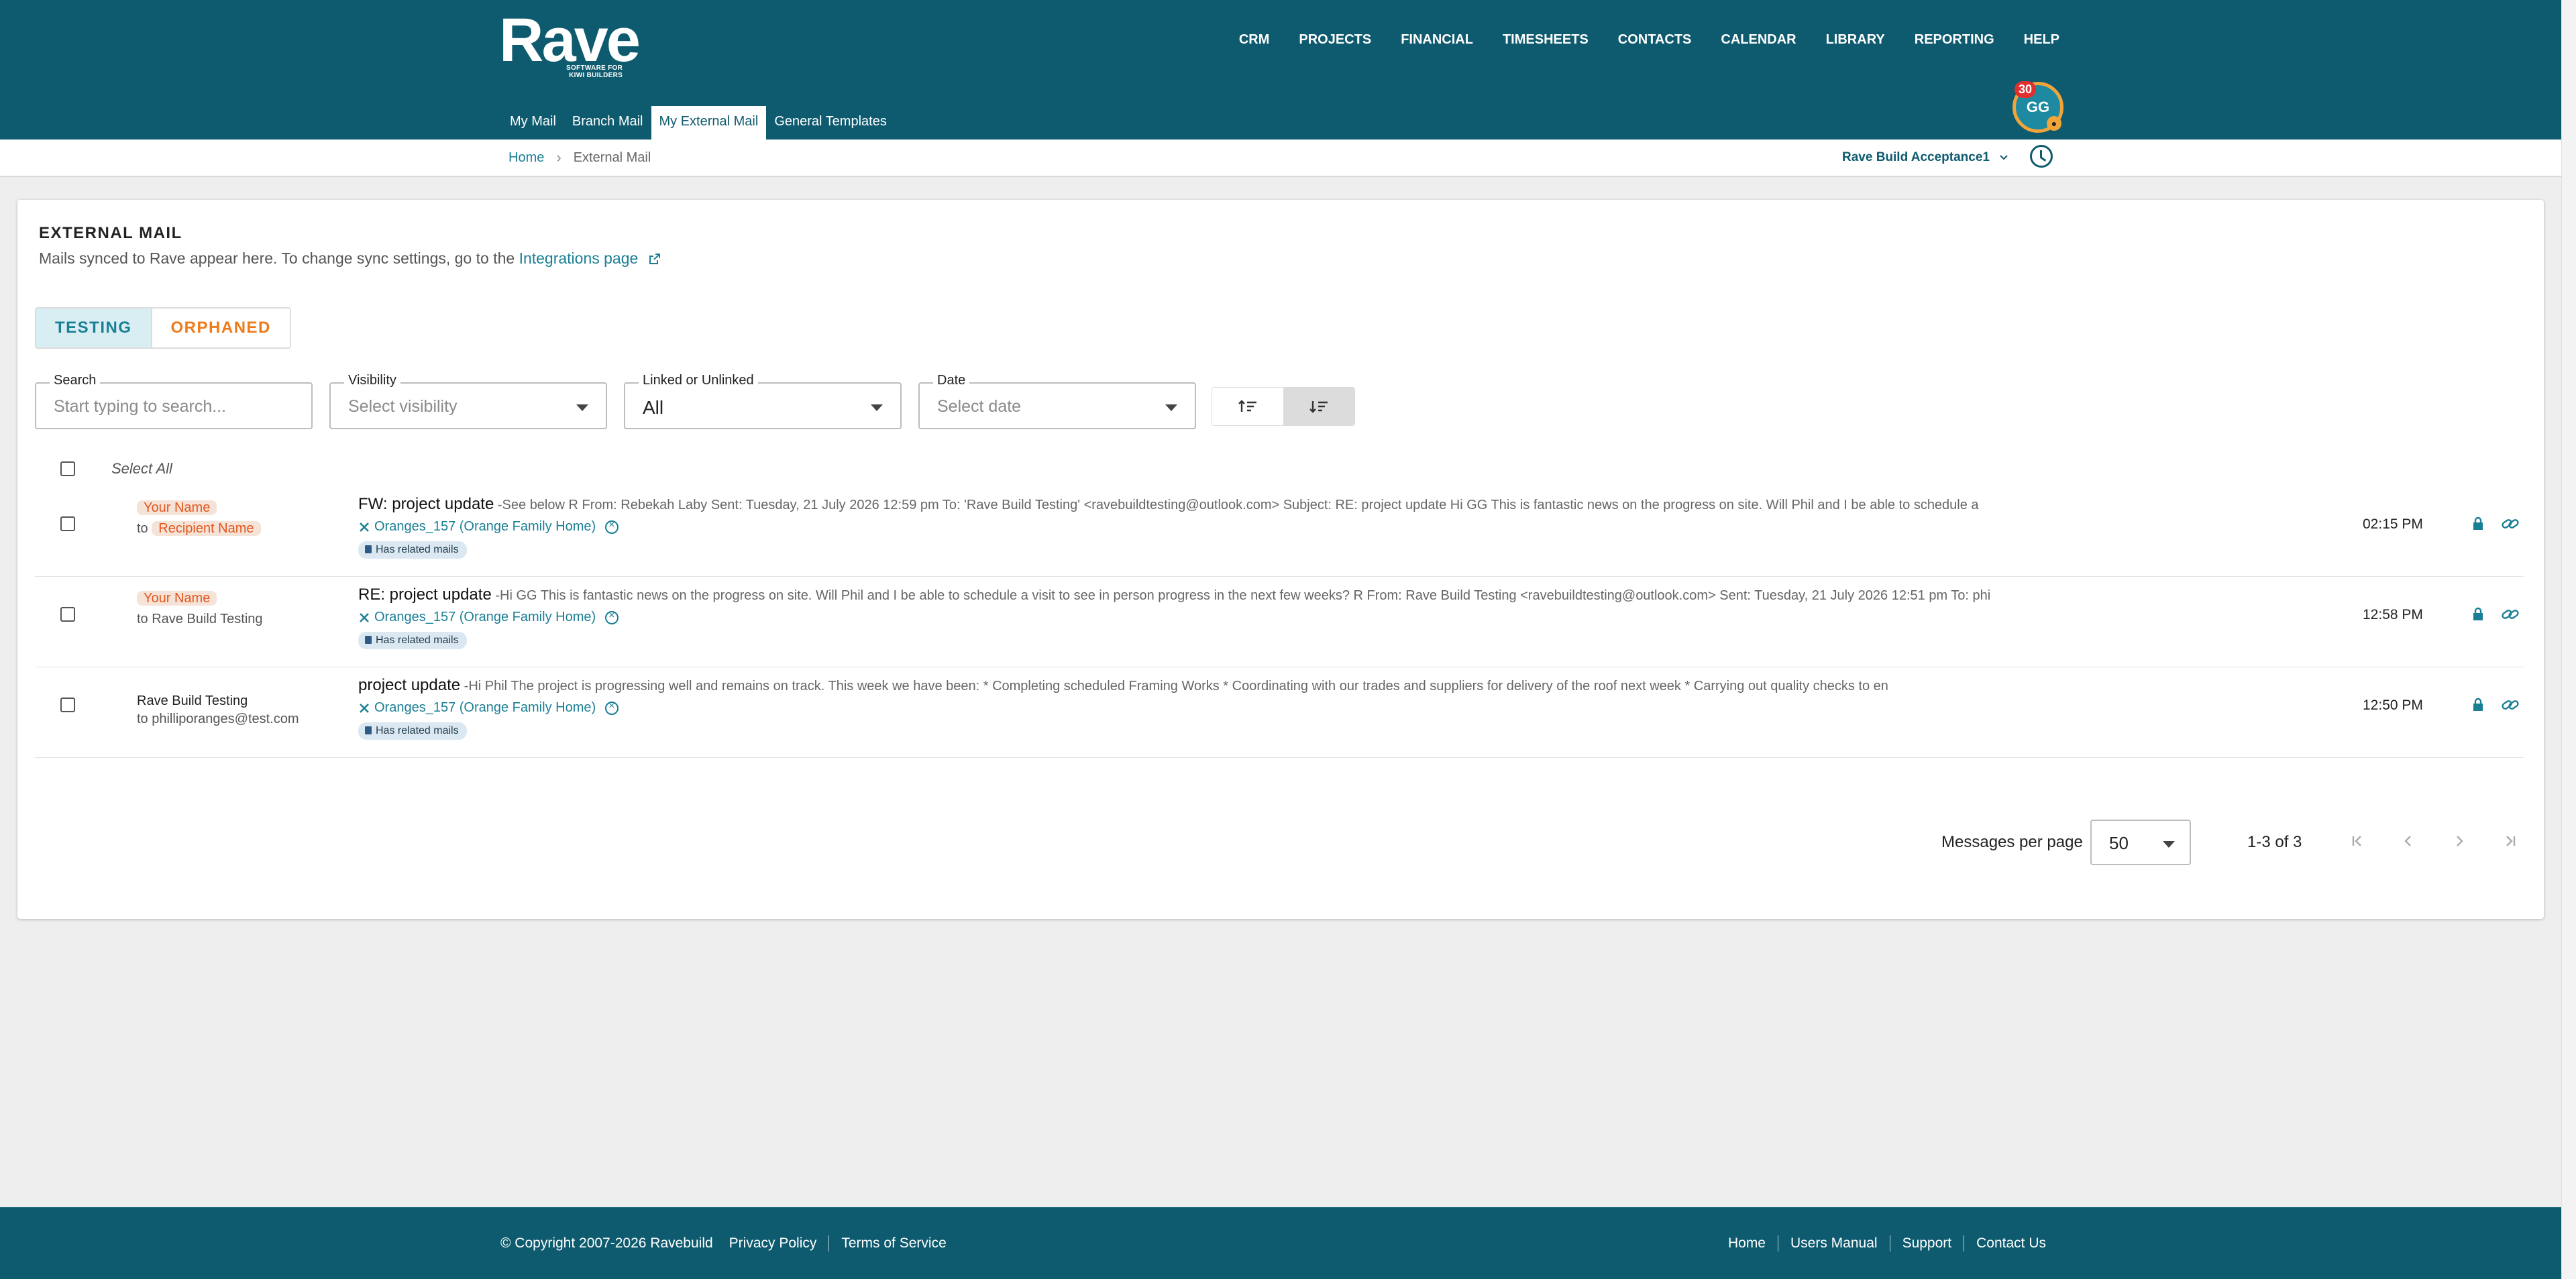 The height and width of the screenshot is (1279, 2576). I want to click on footer-divider, so click(829, 1243).